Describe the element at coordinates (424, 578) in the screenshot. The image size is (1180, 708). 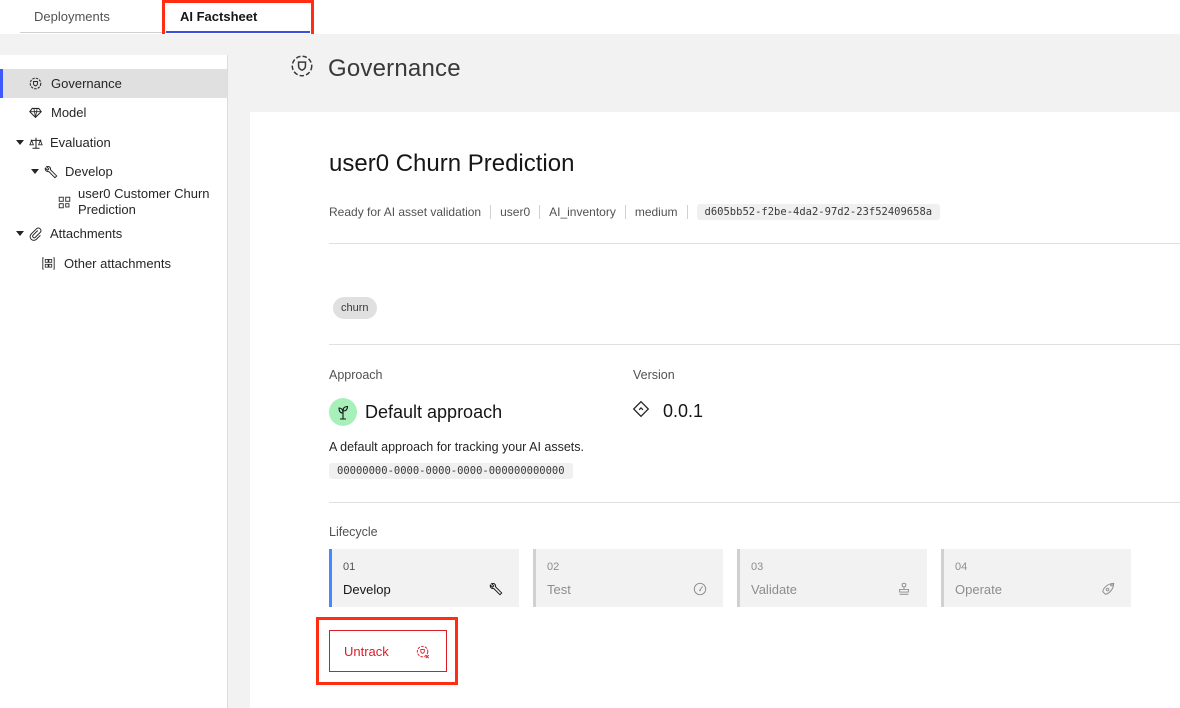
I see `lifecycle-stage-develop: 01 Develop` at that location.